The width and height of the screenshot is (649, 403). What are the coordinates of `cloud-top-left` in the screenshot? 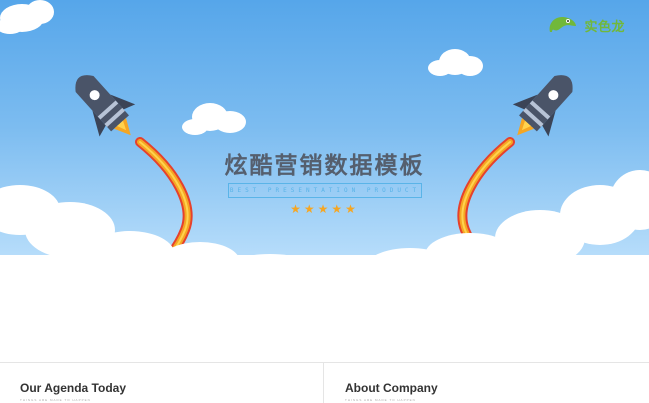 It's located at (27, 17).